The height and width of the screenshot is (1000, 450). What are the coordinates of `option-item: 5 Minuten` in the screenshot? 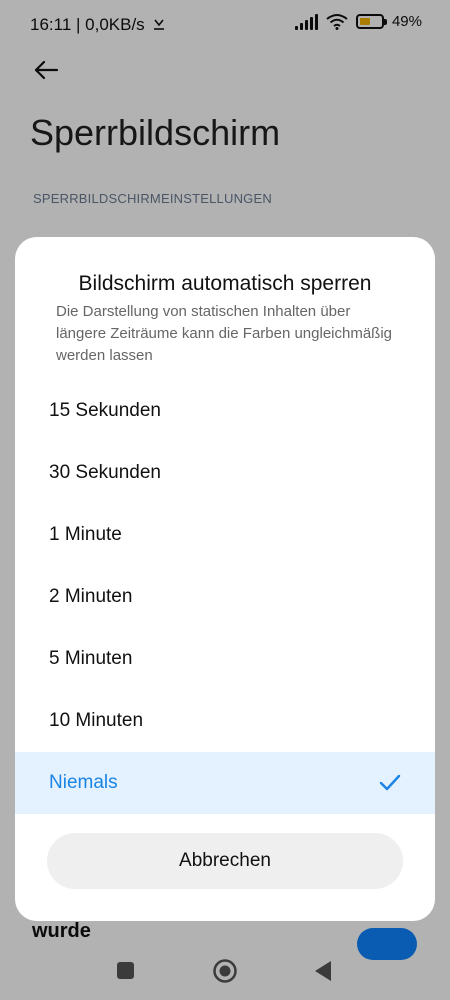 It's located at (225, 659).